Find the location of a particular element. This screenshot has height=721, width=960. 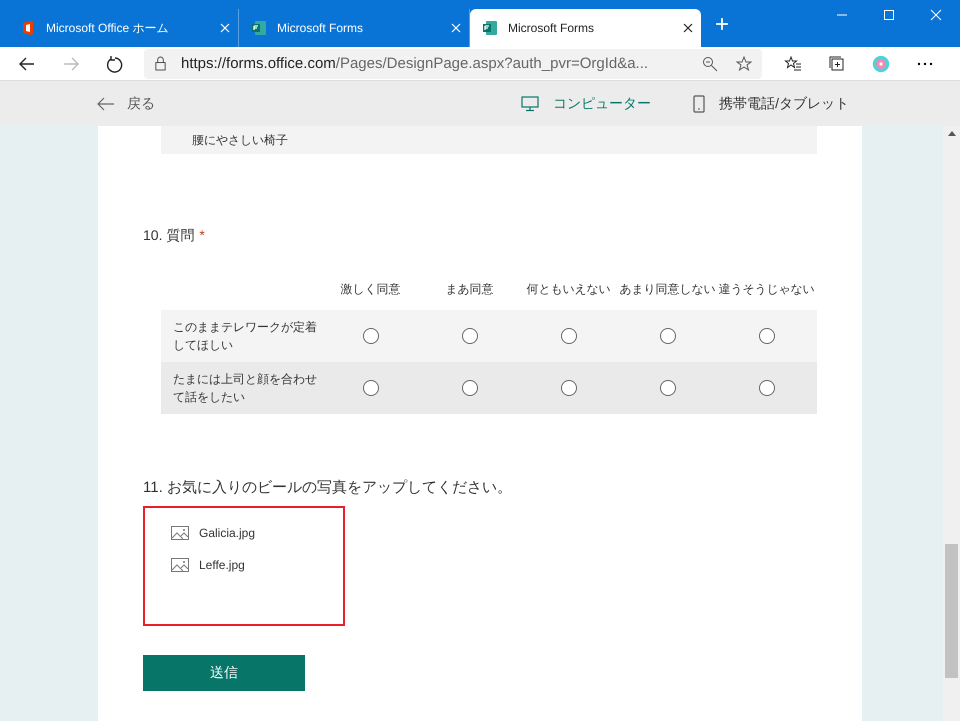

browser-tab: Microsoft Forms is located at coordinates (585, 28).